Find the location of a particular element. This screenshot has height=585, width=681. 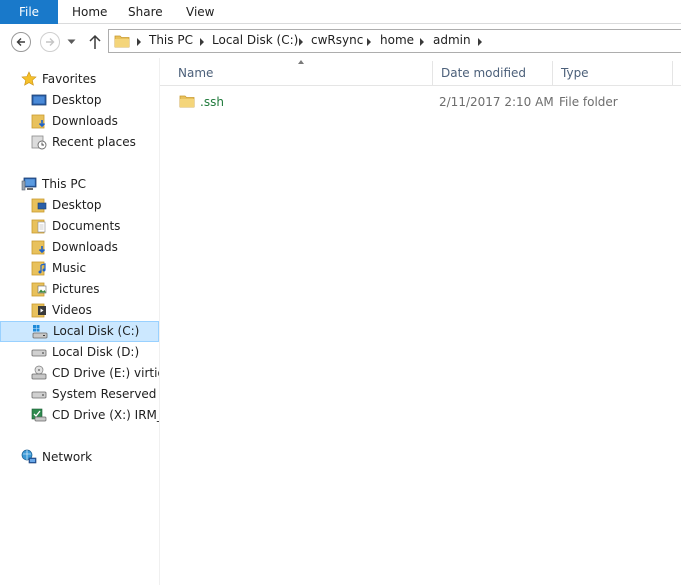

recent-places-icon is located at coordinates (39, 142).